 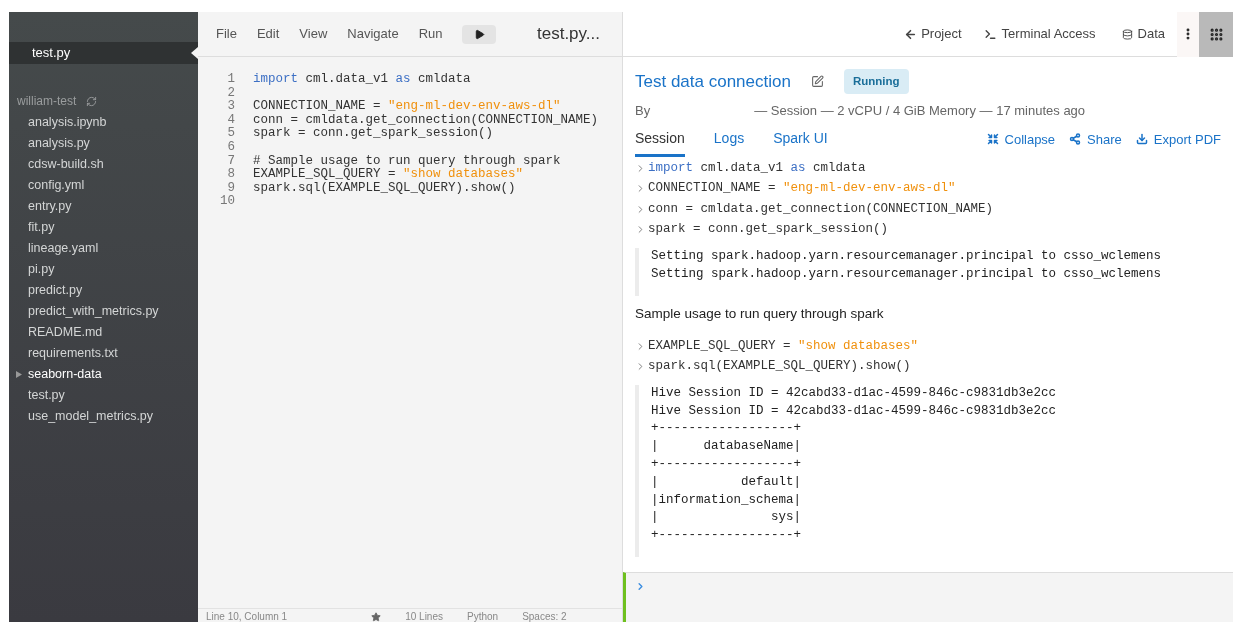 I want to click on console-code-line: import cml.data_v1 as cmldata, so click(x=757, y=168).